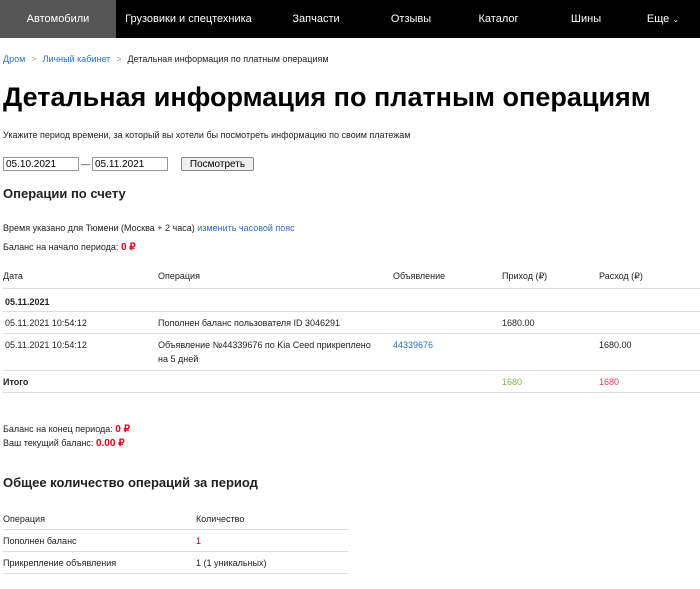 This screenshot has height=589, width=700. I want to click on end-balance-value: 0 ₽, so click(122, 429).